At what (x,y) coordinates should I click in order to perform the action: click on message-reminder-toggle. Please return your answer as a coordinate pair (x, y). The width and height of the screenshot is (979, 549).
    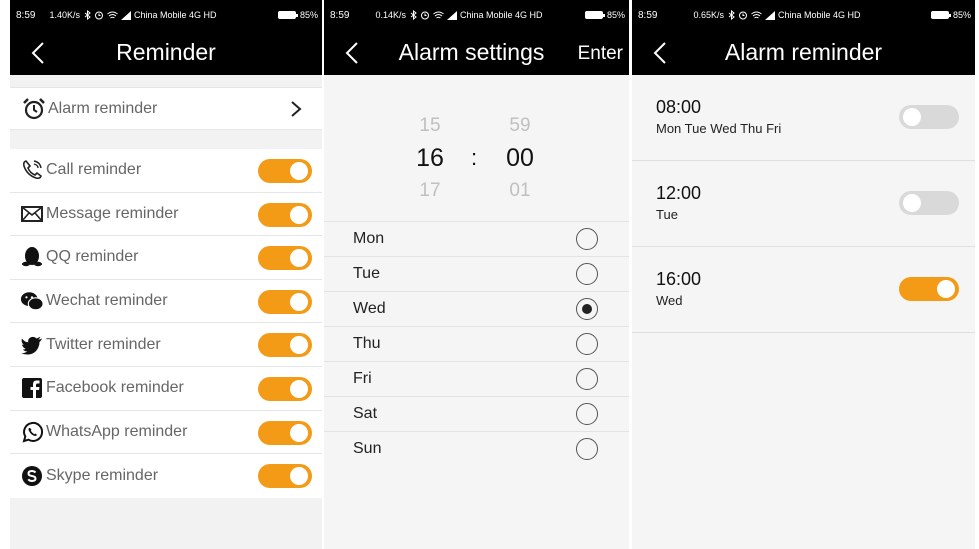
    Looking at the image, I should click on (285, 214).